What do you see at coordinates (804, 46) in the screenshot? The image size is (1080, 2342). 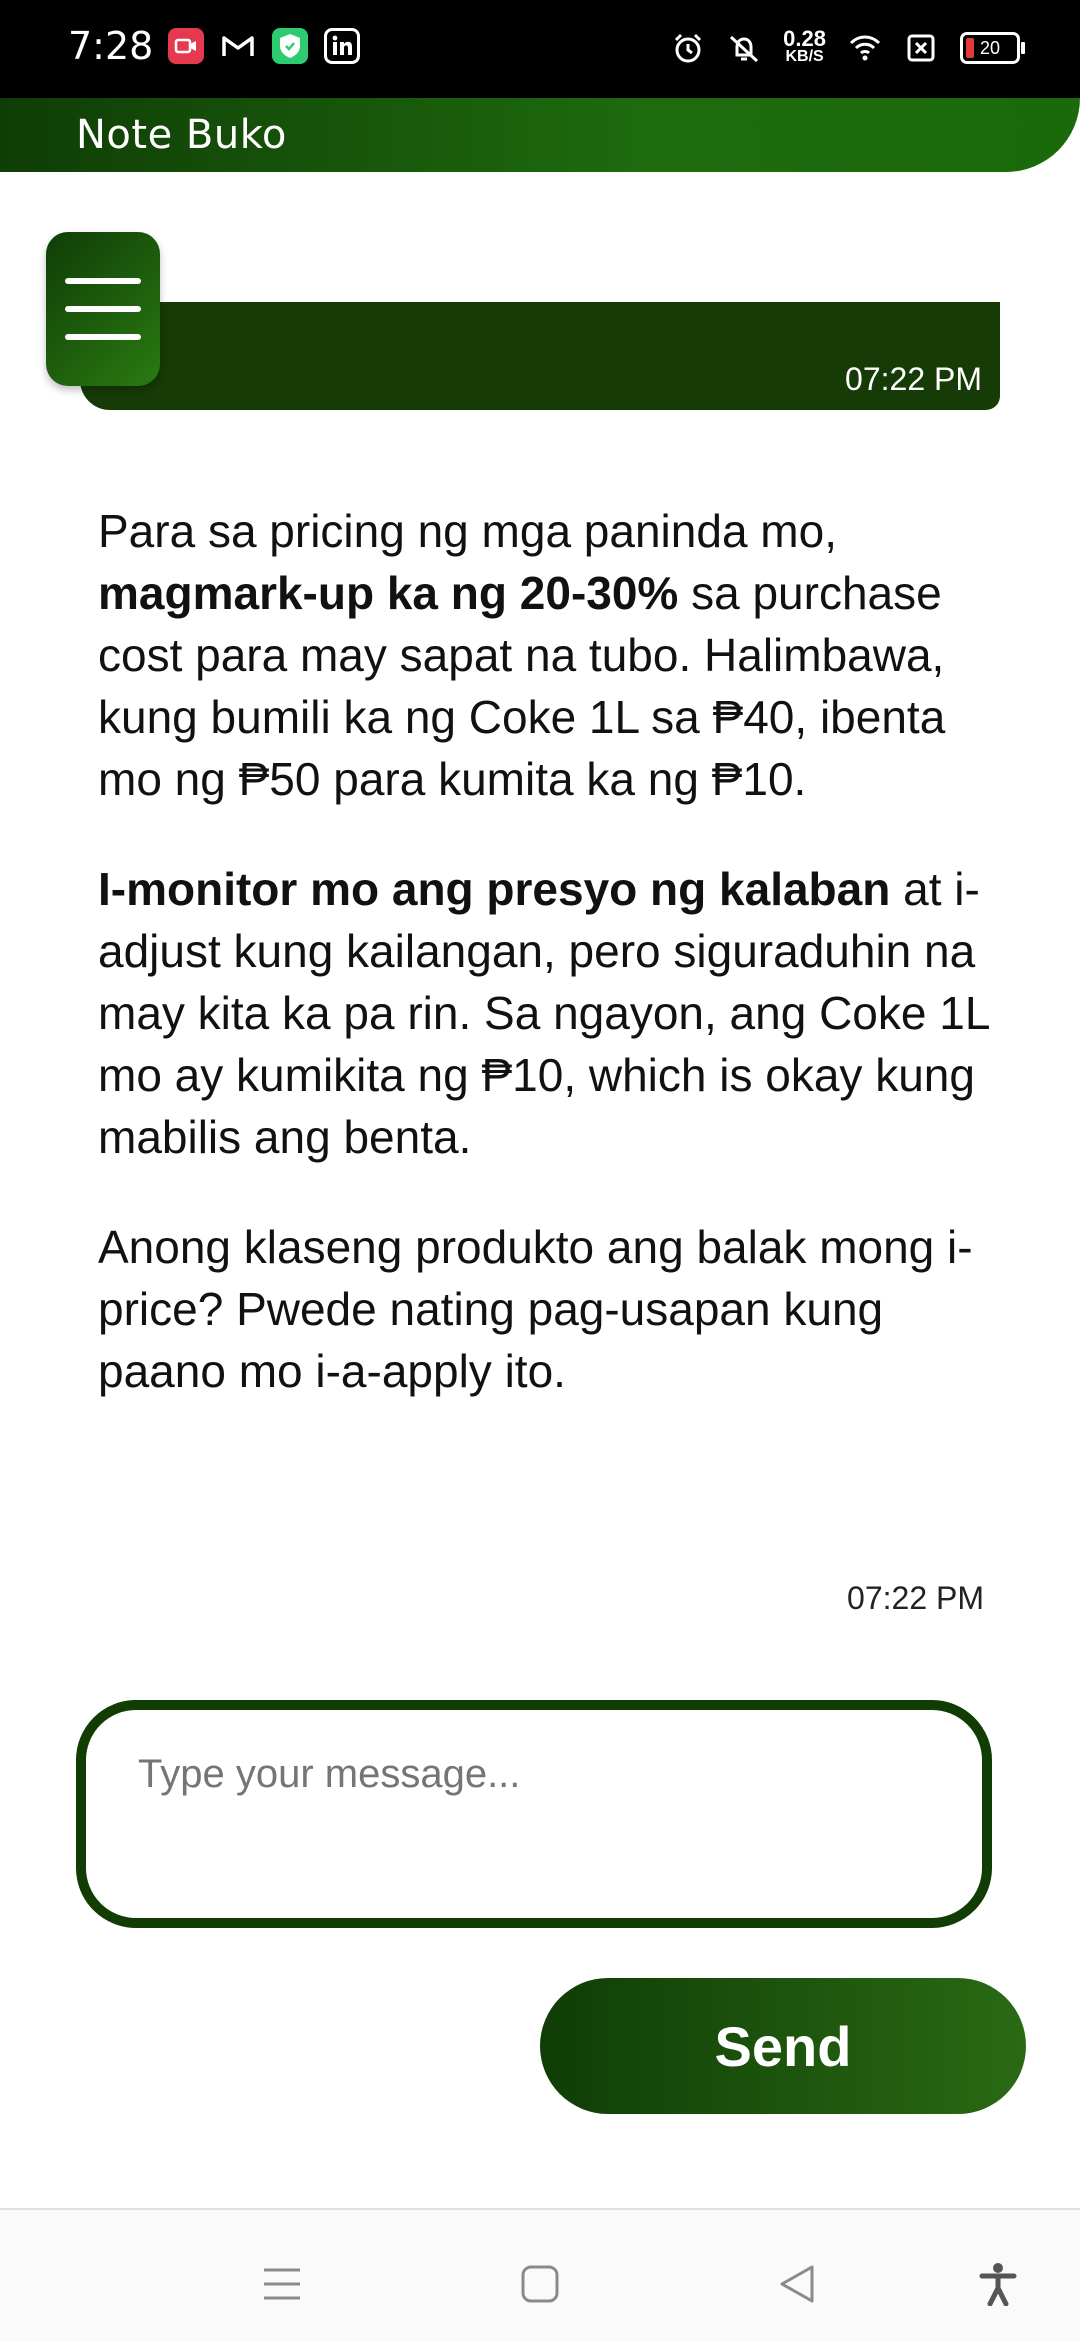 I see `network-speed: 0.28 KB/S` at bounding box center [804, 46].